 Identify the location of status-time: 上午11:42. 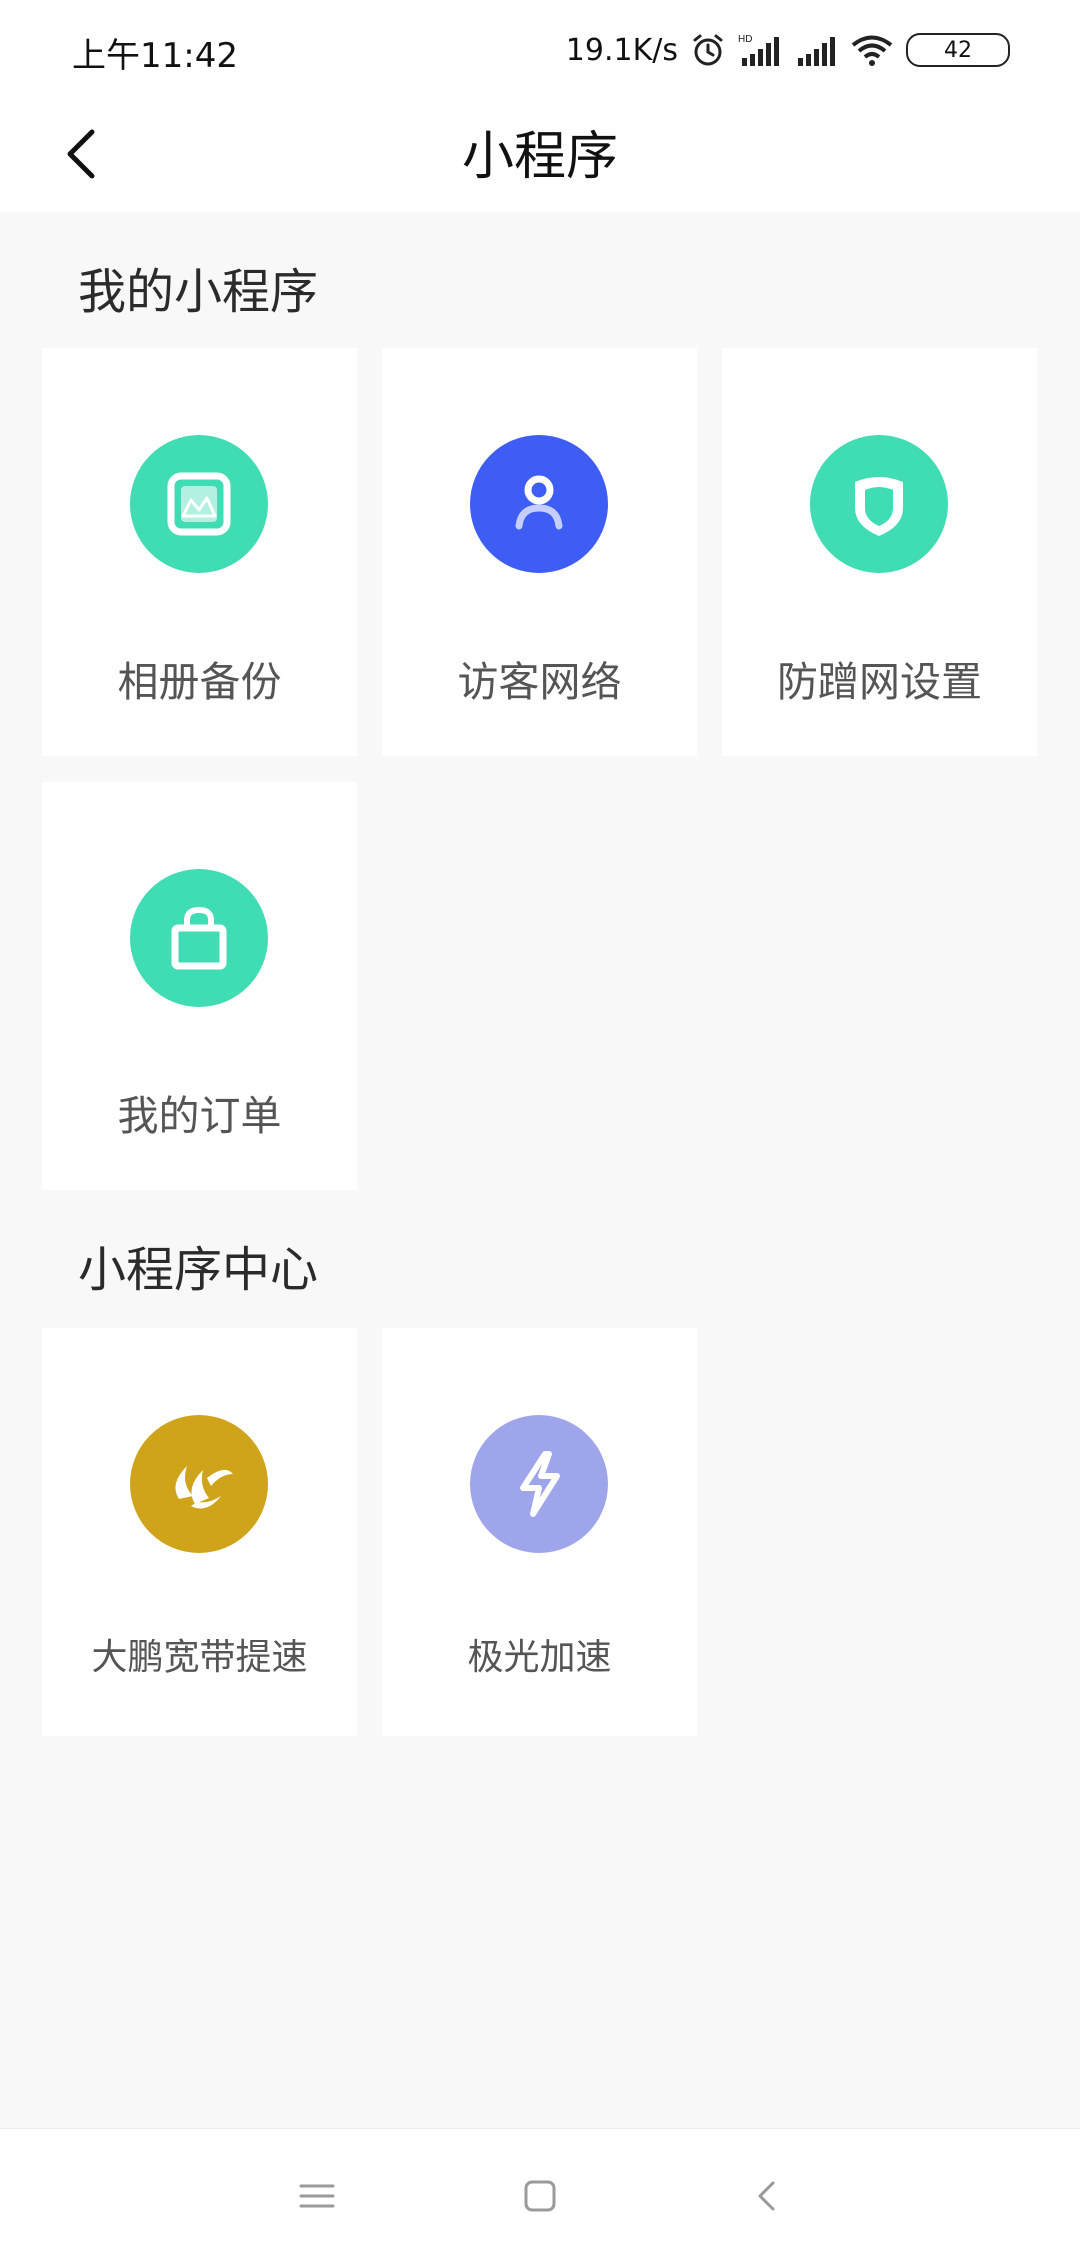
(155, 56).